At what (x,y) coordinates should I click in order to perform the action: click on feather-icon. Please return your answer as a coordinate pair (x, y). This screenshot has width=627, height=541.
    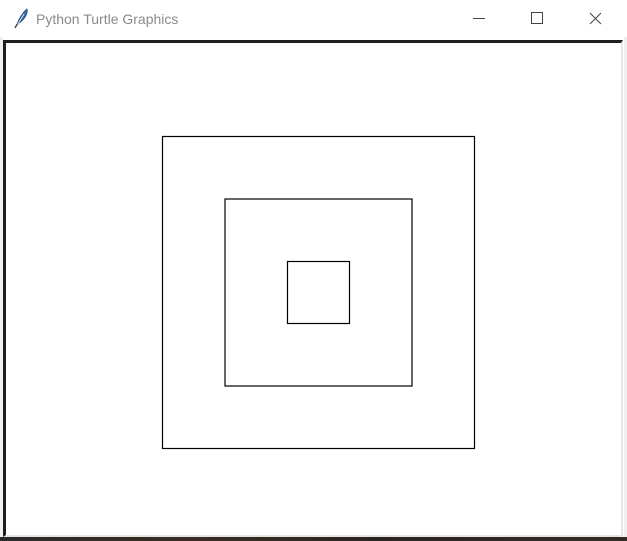
    Looking at the image, I should click on (21, 18).